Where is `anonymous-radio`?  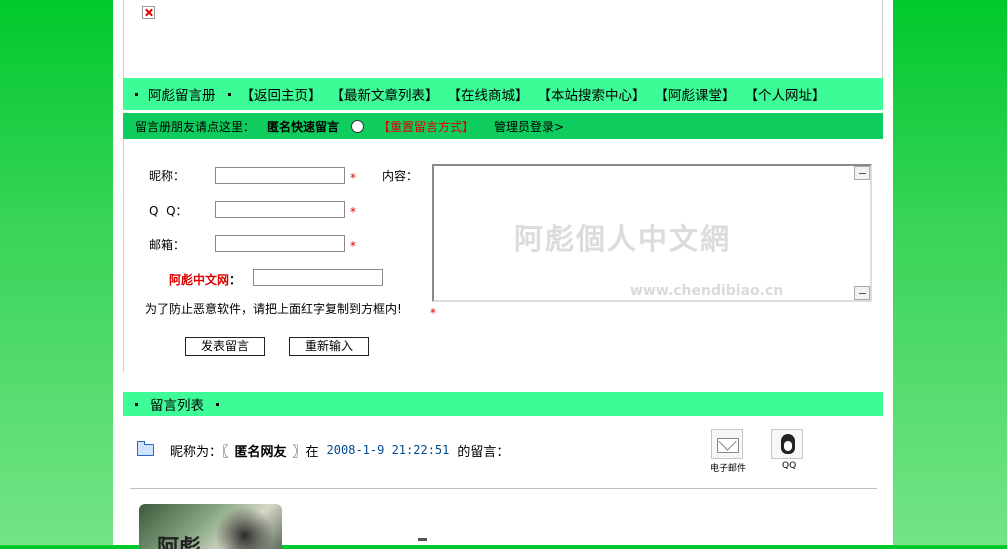
anonymous-radio is located at coordinates (358, 126).